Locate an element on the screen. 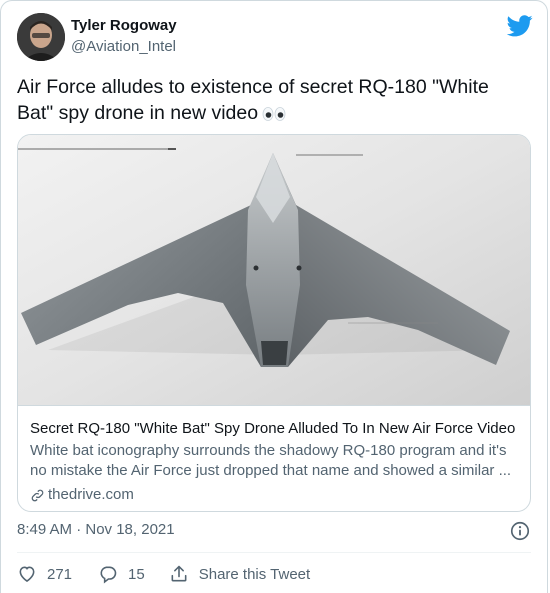 This screenshot has height=593, width=550. reply-count: 15 is located at coordinates (136, 574).